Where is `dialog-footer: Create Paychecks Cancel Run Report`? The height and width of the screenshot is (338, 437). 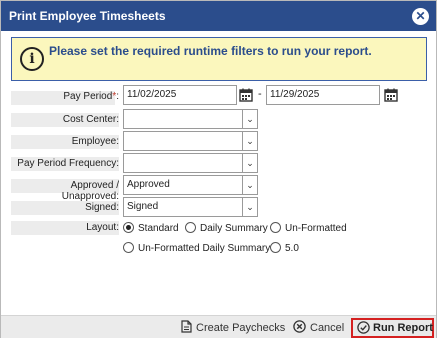
dialog-footer: Create Paychecks Cancel Run Report is located at coordinates (218, 326).